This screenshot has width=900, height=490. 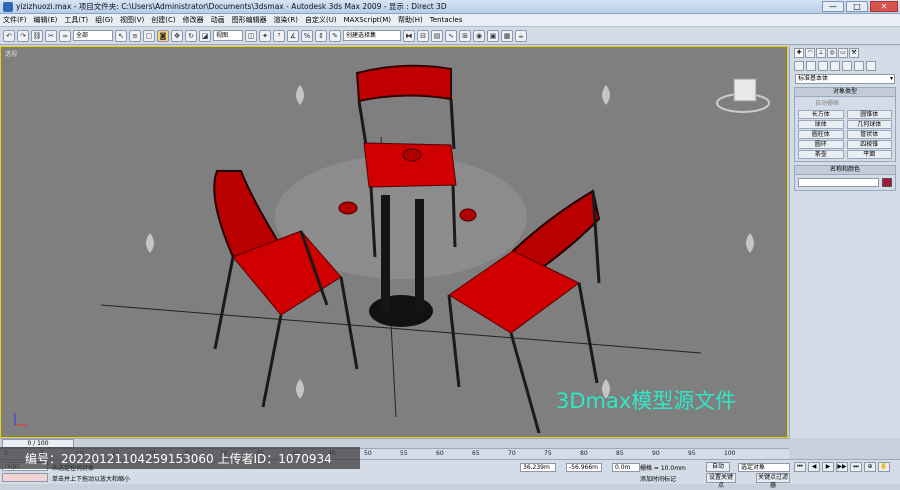 I want to click on undo-icon: ↶, so click(x=9, y=35).